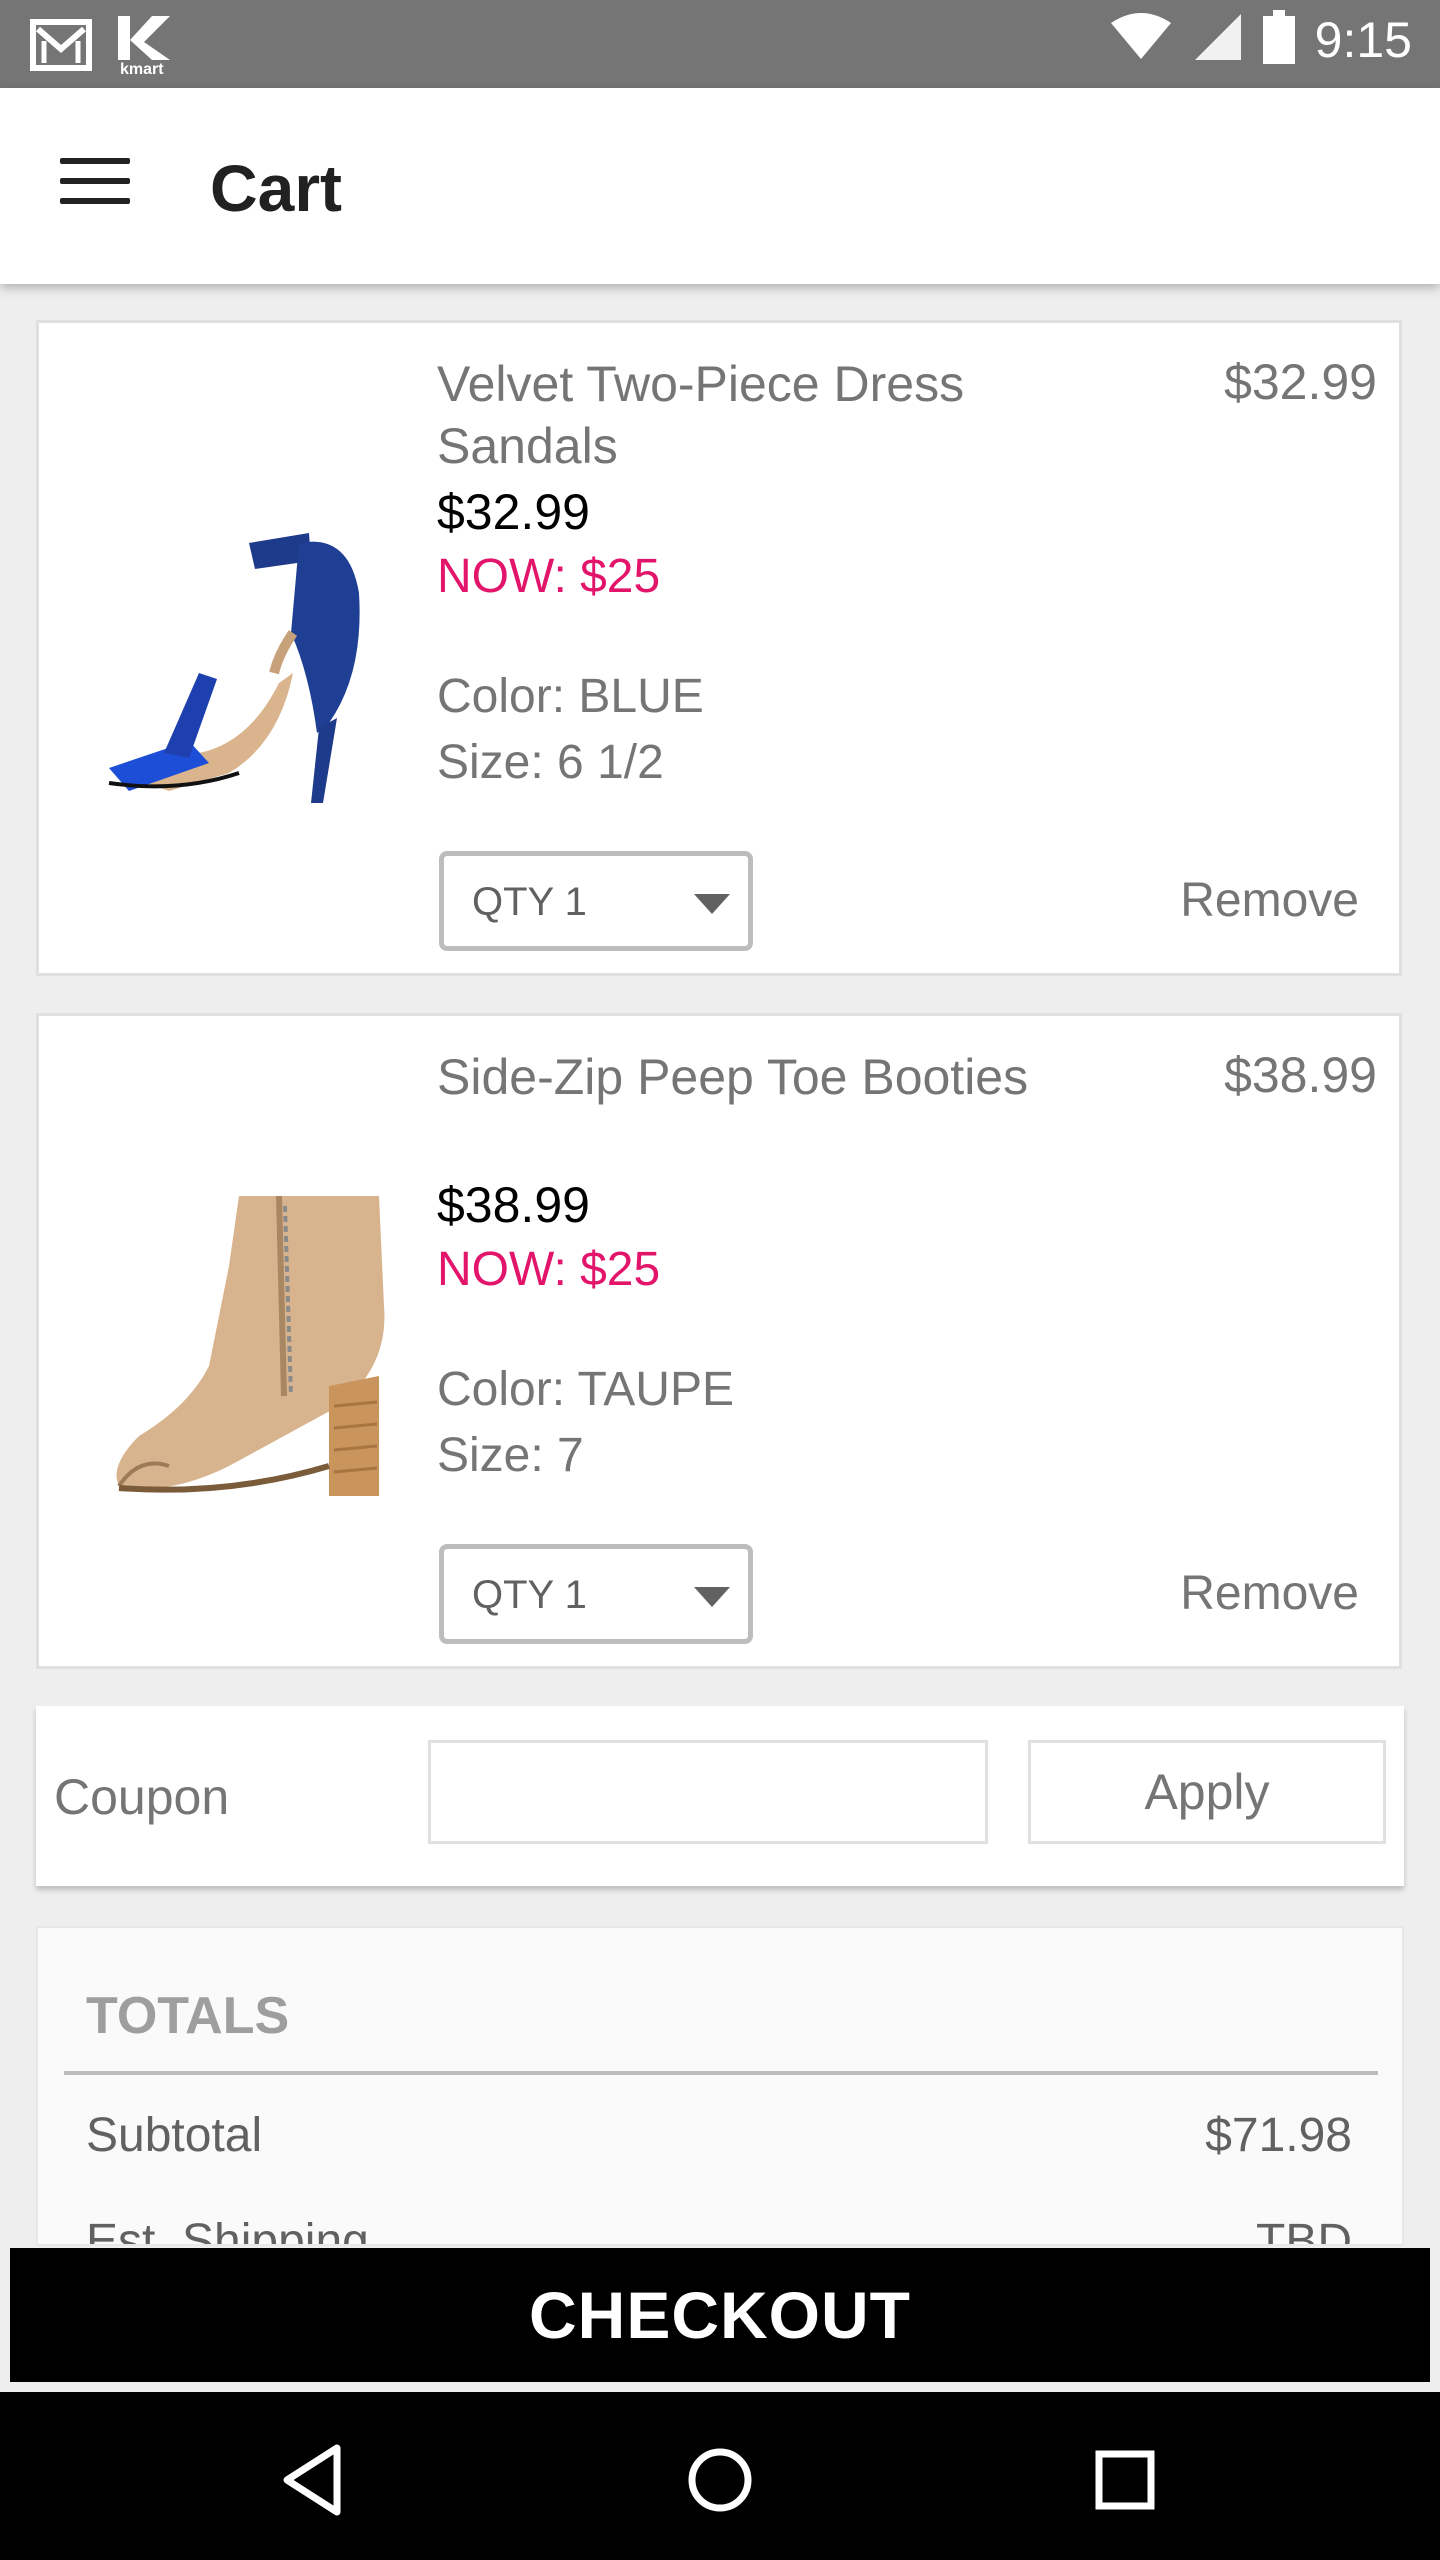 Image resolution: width=1440 pixels, height=2560 pixels. What do you see at coordinates (1363, 39) in the screenshot?
I see `clock-time: 9:15` at bounding box center [1363, 39].